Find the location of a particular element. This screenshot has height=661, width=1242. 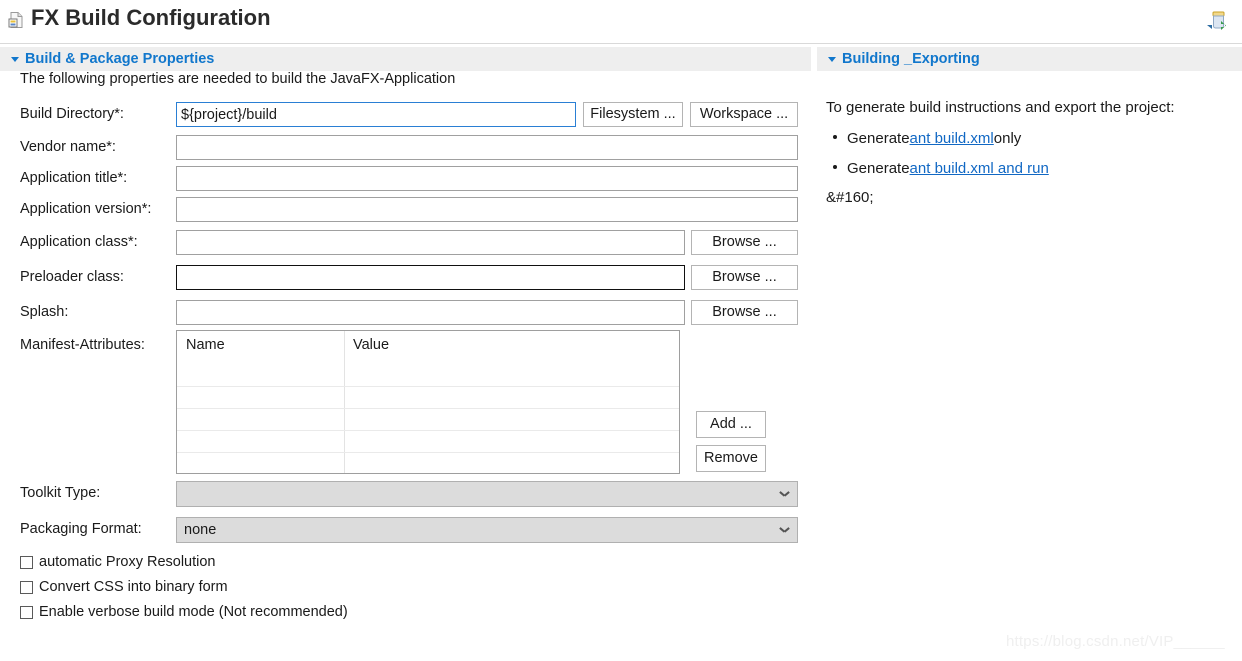

combo-toolkit-type is located at coordinates (487, 494).